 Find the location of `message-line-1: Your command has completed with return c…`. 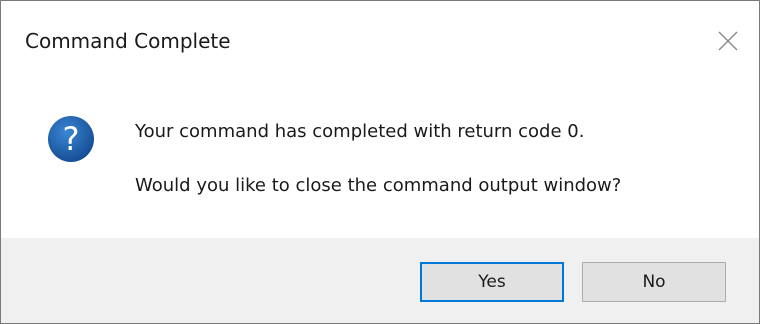

message-line-1: Your command has completed with return c… is located at coordinates (360, 131).